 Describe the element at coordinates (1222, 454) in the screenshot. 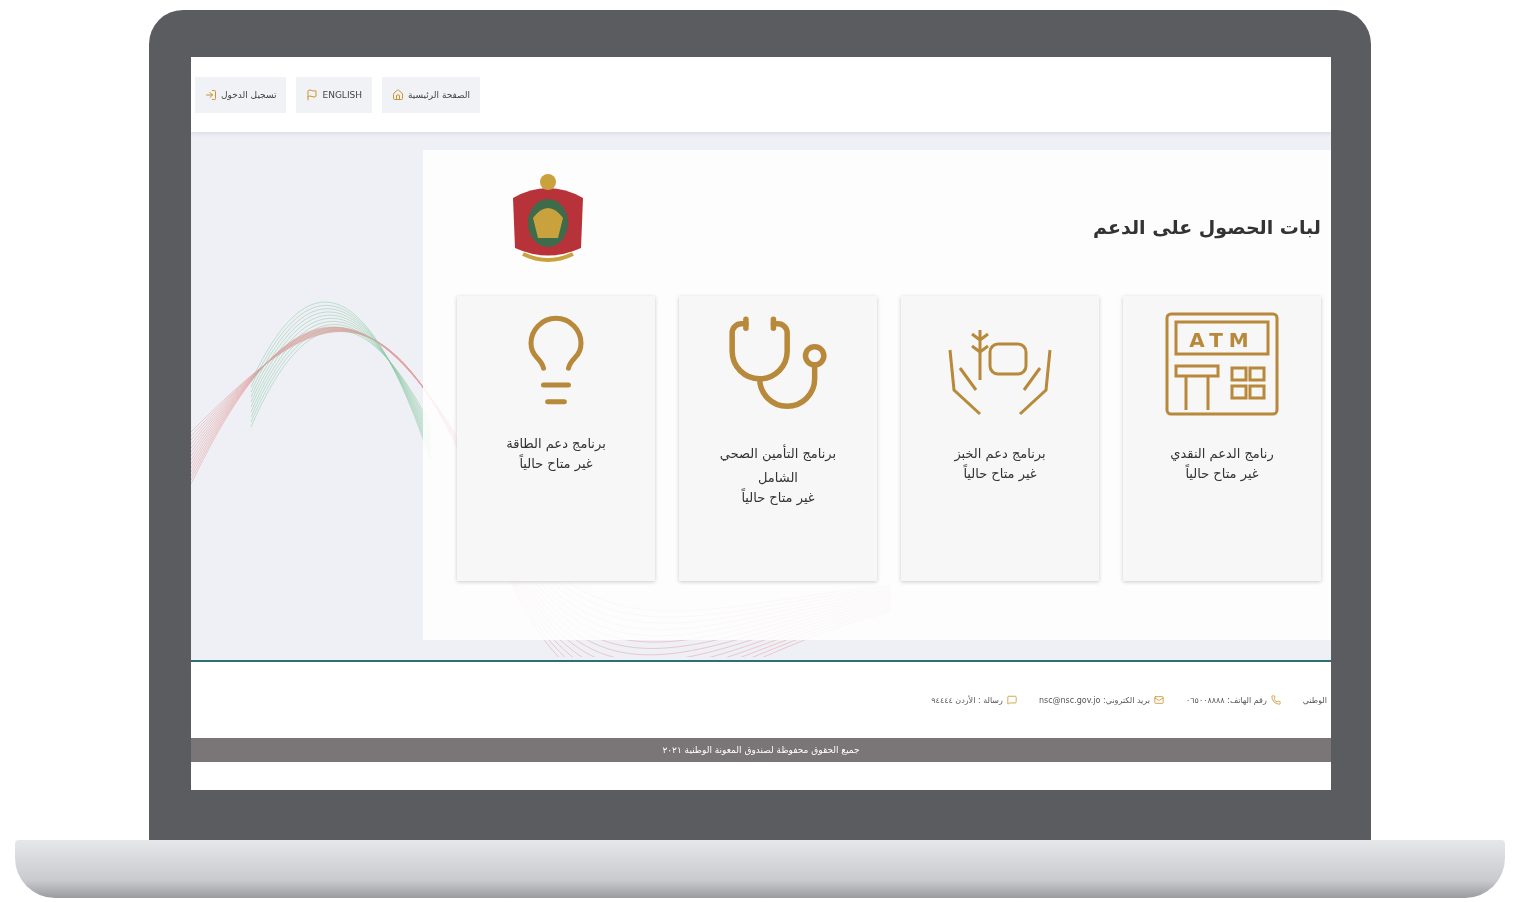

I see `card-title: رنامج الدعم النقدي` at that location.